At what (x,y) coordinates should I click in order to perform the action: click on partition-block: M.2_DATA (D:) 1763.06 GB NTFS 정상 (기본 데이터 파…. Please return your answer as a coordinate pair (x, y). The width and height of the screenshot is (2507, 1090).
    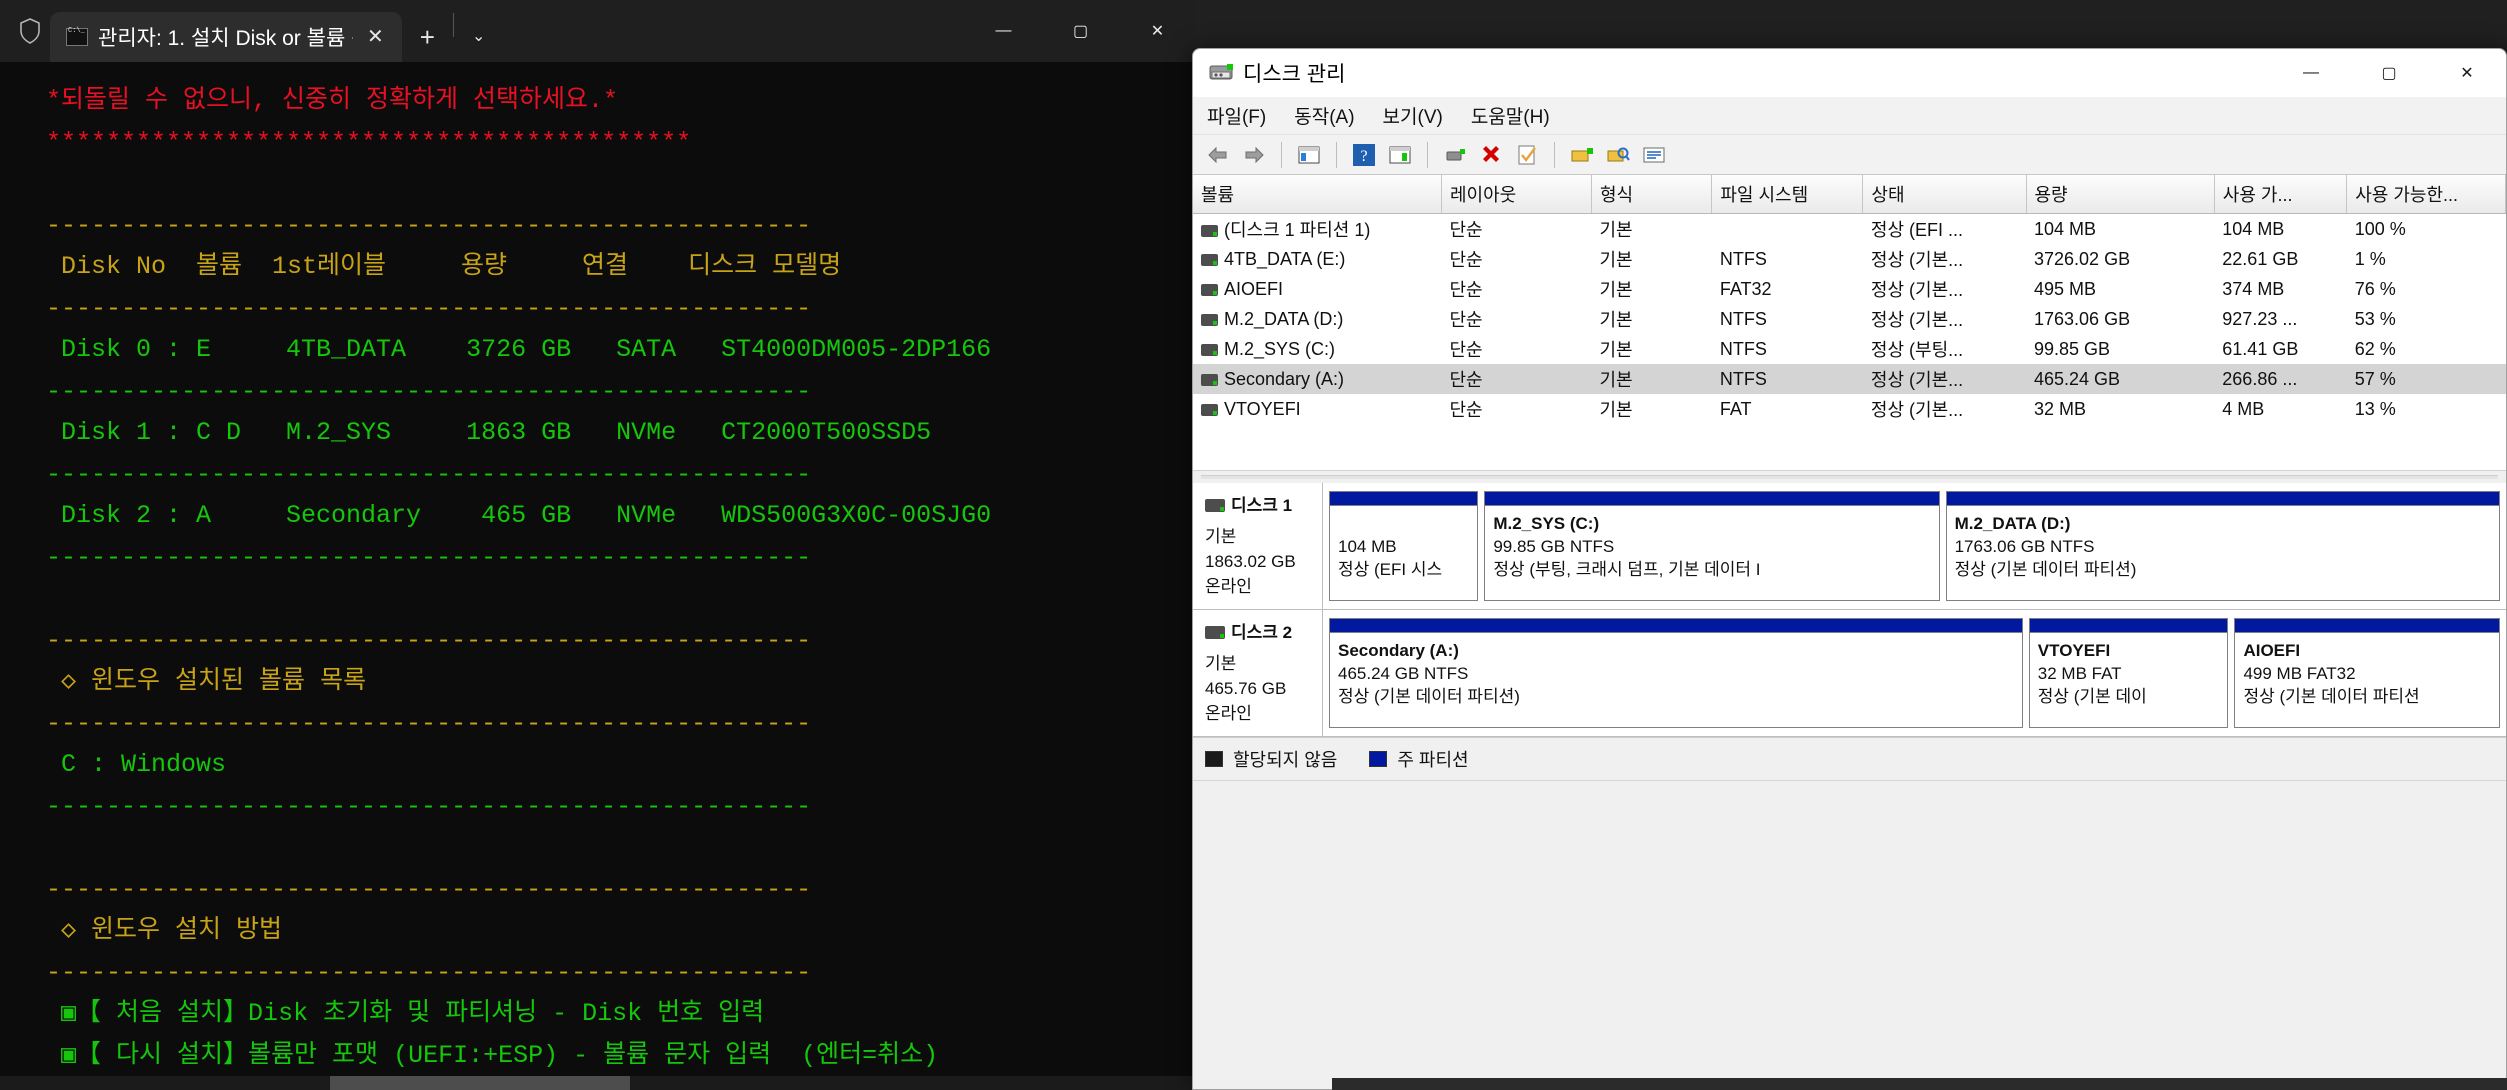
    Looking at the image, I should click on (2222, 546).